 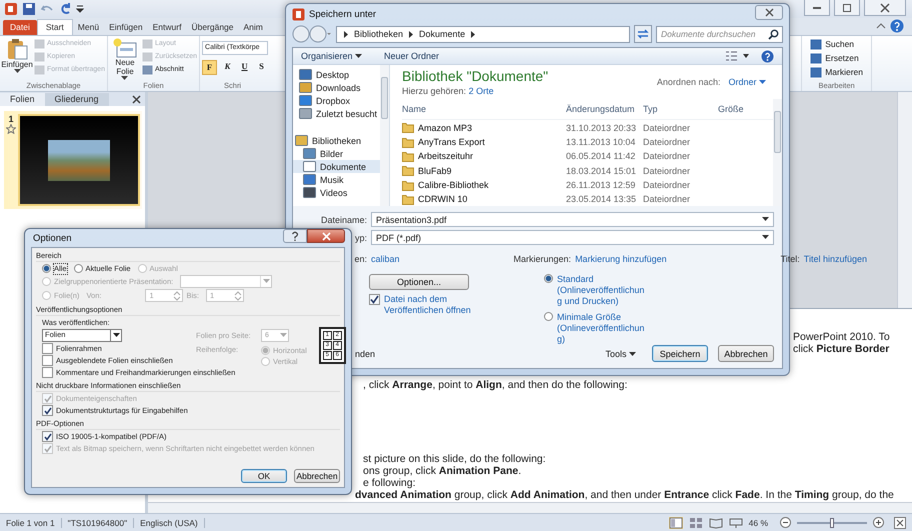 I want to click on sort-dropdown: Ordner, so click(x=747, y=82).